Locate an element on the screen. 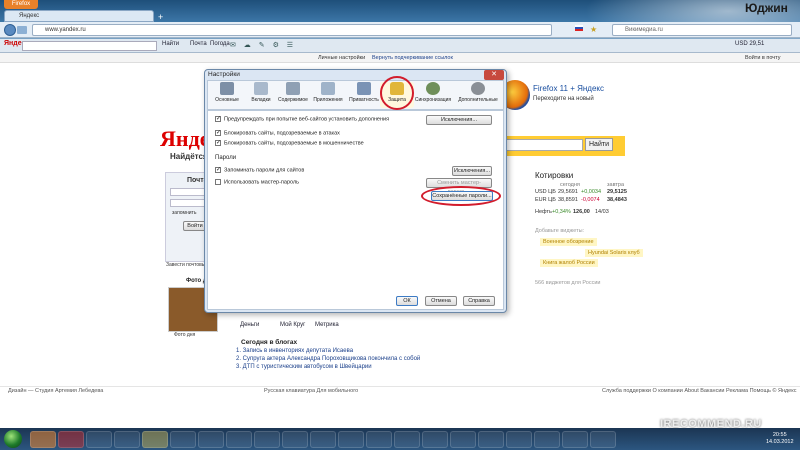 The height and width of the screenshot is (450, 800). quote-usd-label: USD ЦБ is located at coordinates (545, 192).